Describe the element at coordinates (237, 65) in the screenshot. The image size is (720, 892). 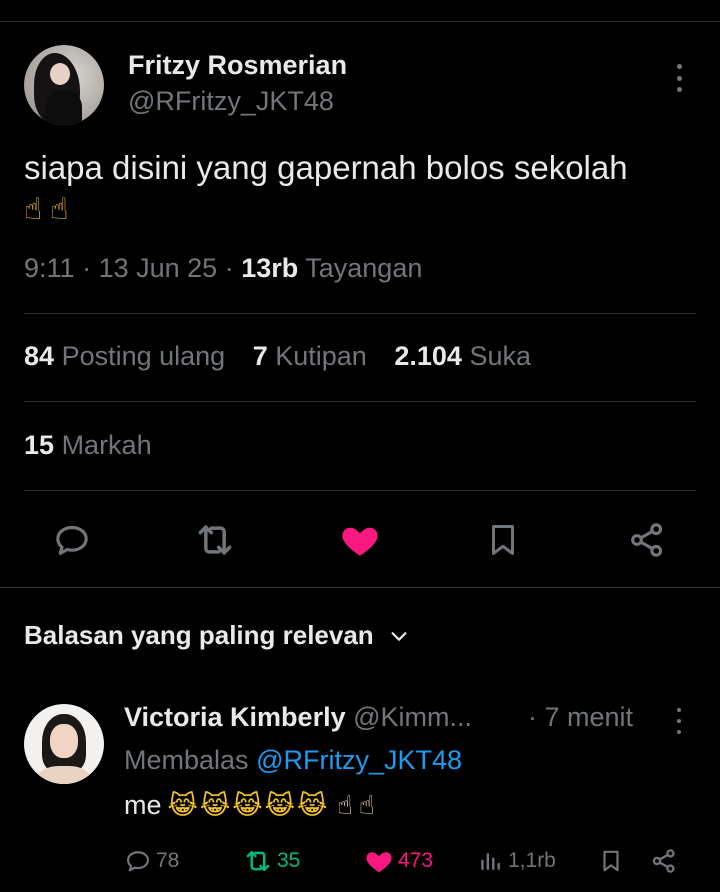
I see `author-name: Fritzy Rosmerian` at that location.